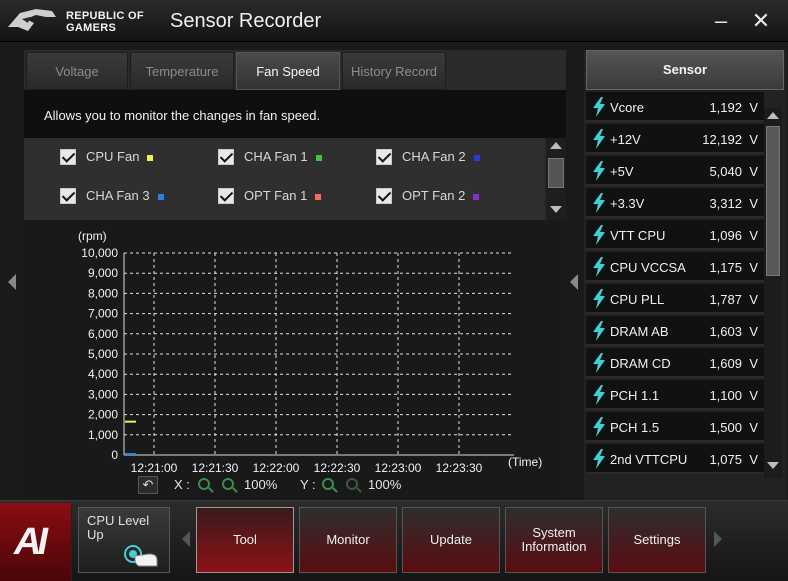 This screenshot has height=581, width=788. What do you see at coordinates (725, 299) in the screenshot?
I see `sensor-value: 1,787` at bounding box center [725, 299].